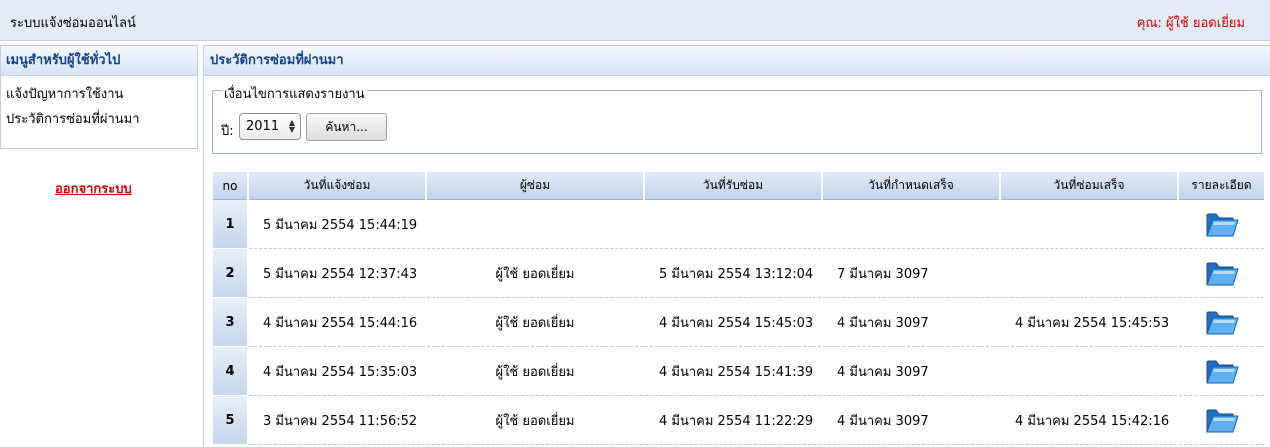 This screenshot has width=1270, height=447. I want to click on received-date-cell: 4 มีนาคม 2554 15:45:03, so click(733, 322).